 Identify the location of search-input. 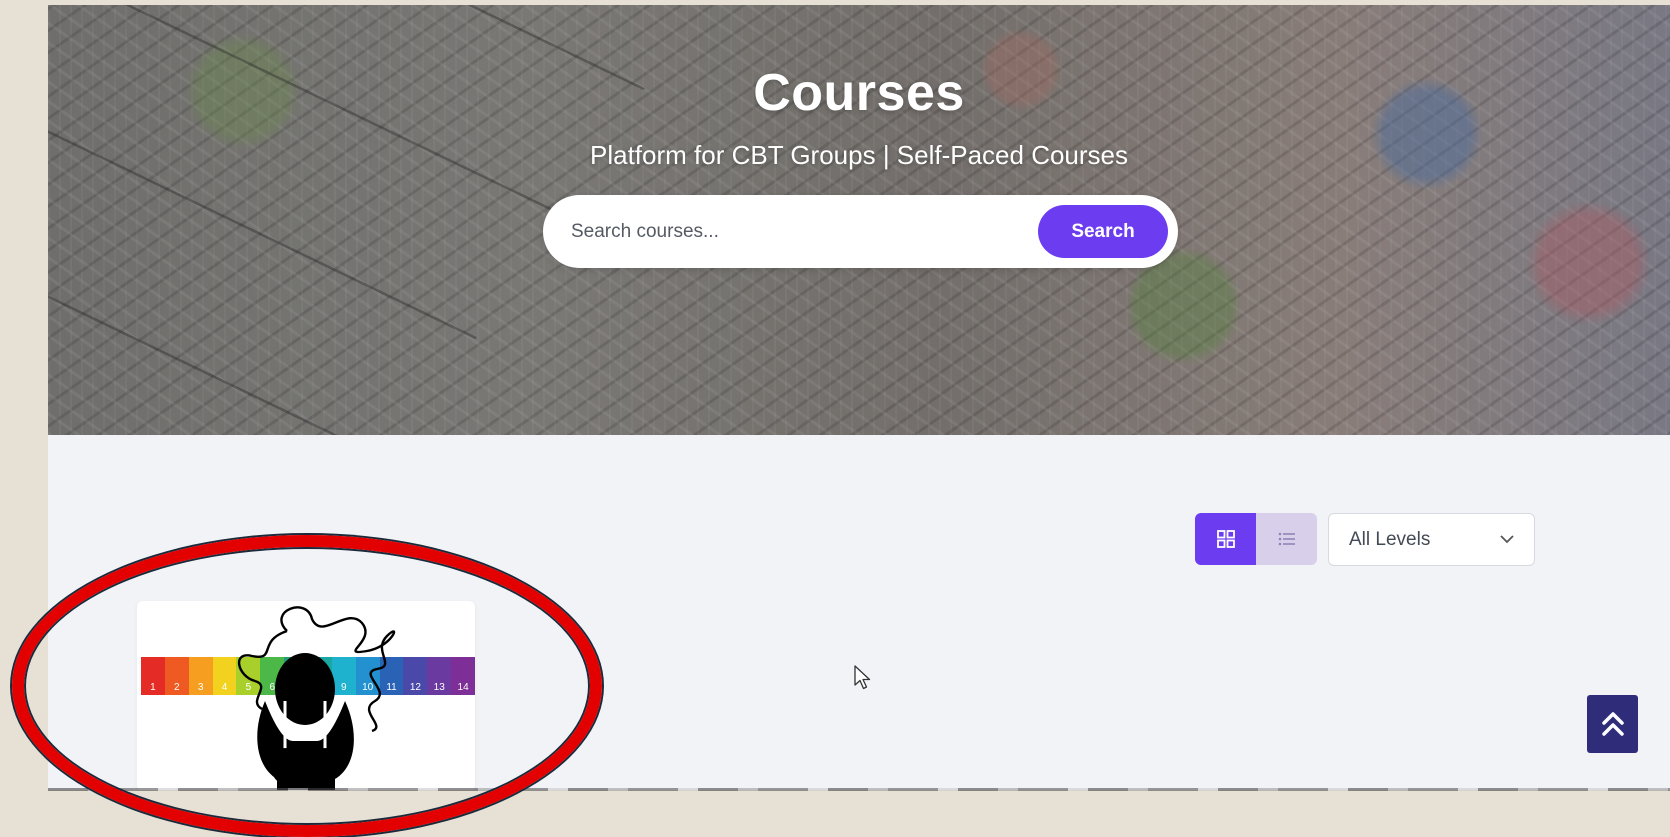
(791, 232).